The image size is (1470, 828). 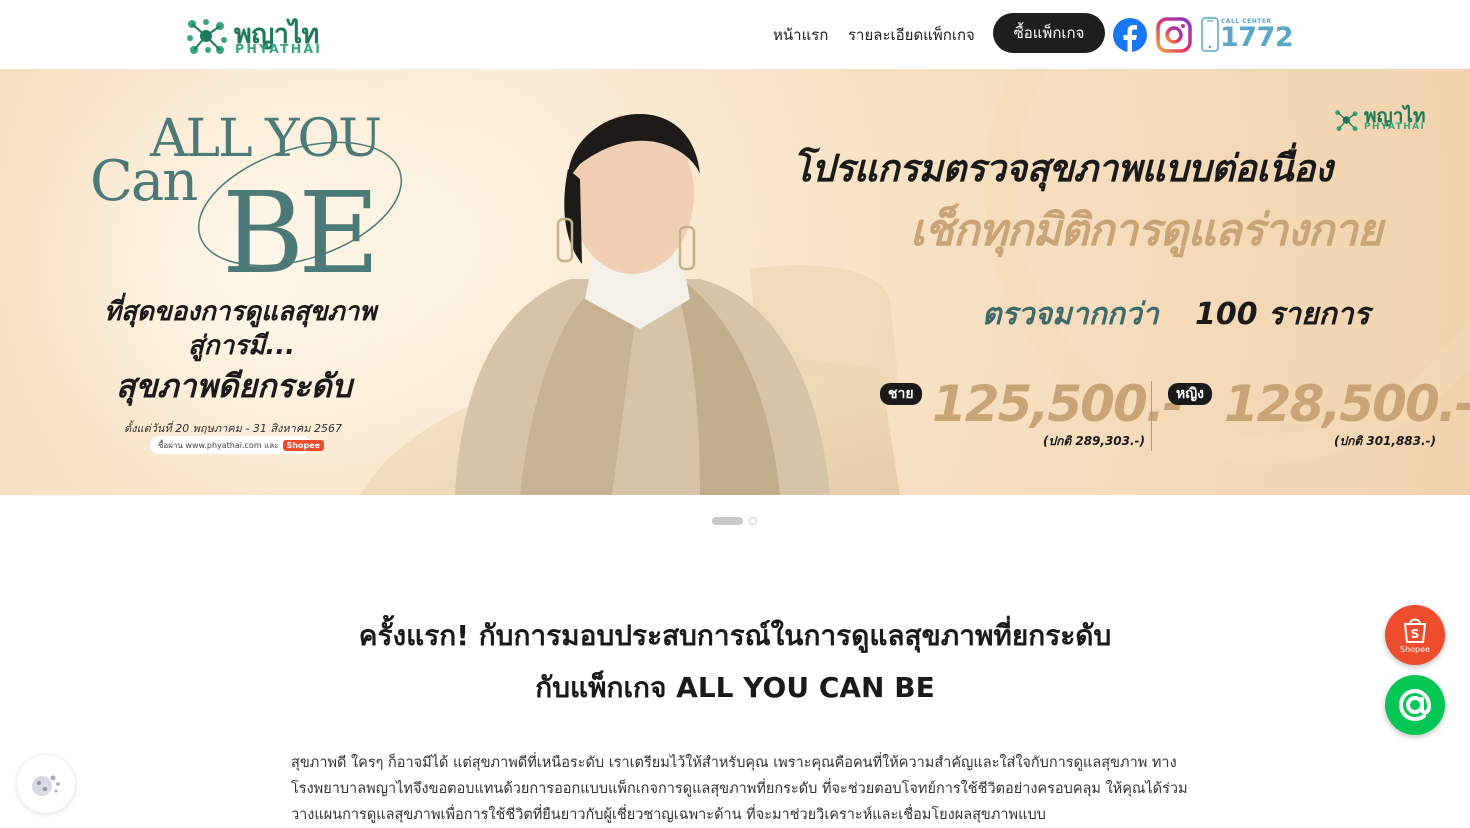 I want to click on instagram-icon, so click(x=1174, y=35).